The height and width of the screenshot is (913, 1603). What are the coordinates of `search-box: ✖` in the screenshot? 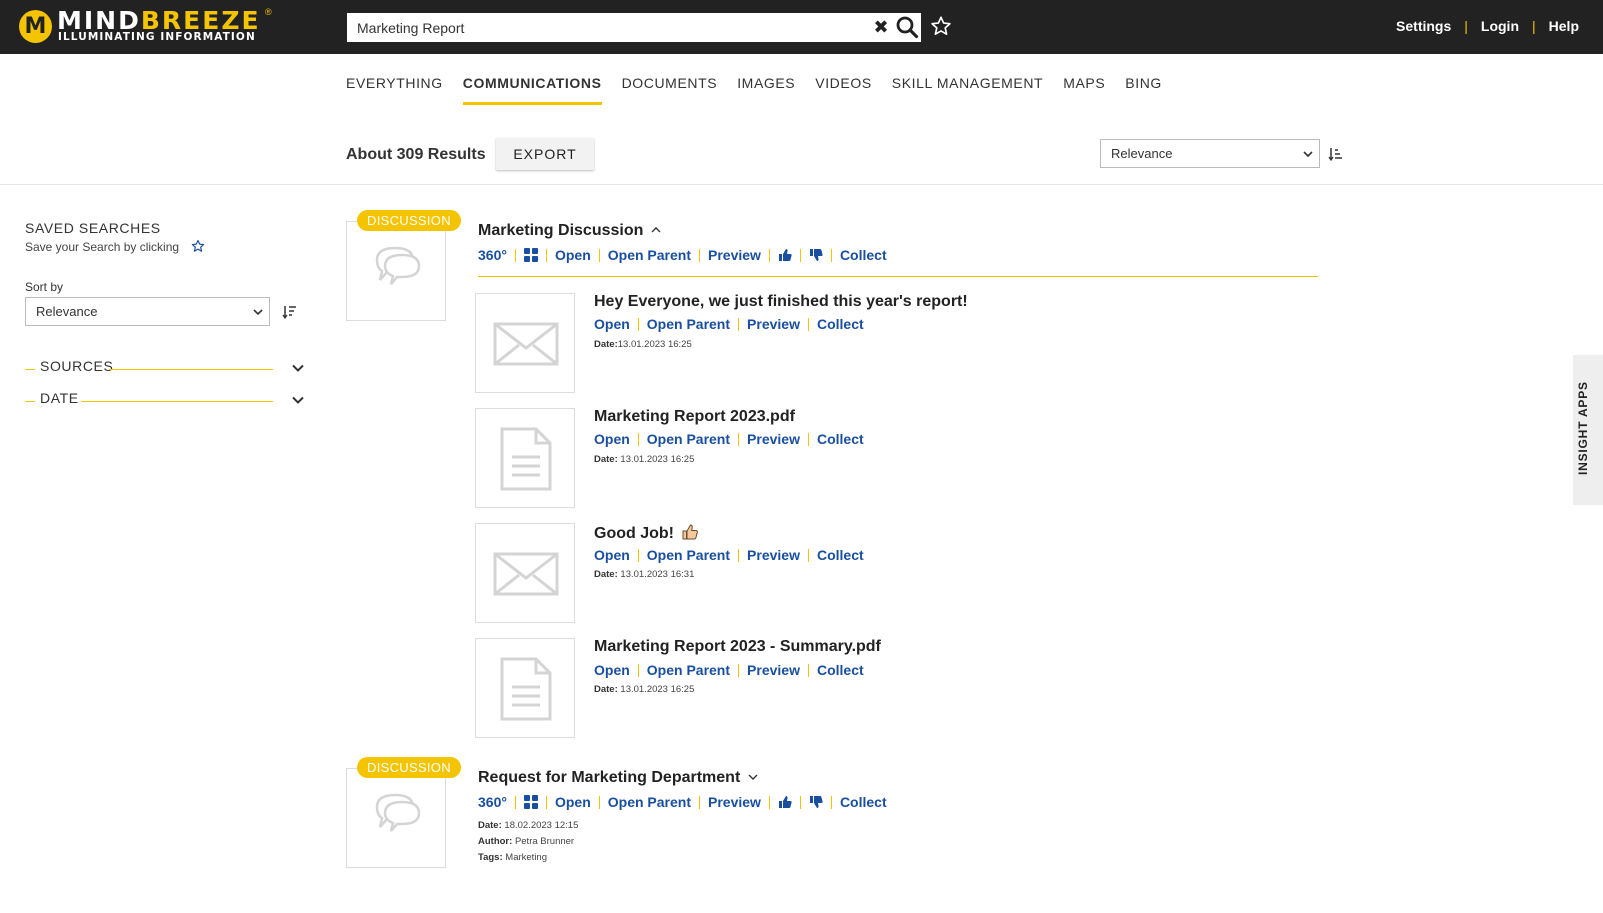 It's located at (634, 27).